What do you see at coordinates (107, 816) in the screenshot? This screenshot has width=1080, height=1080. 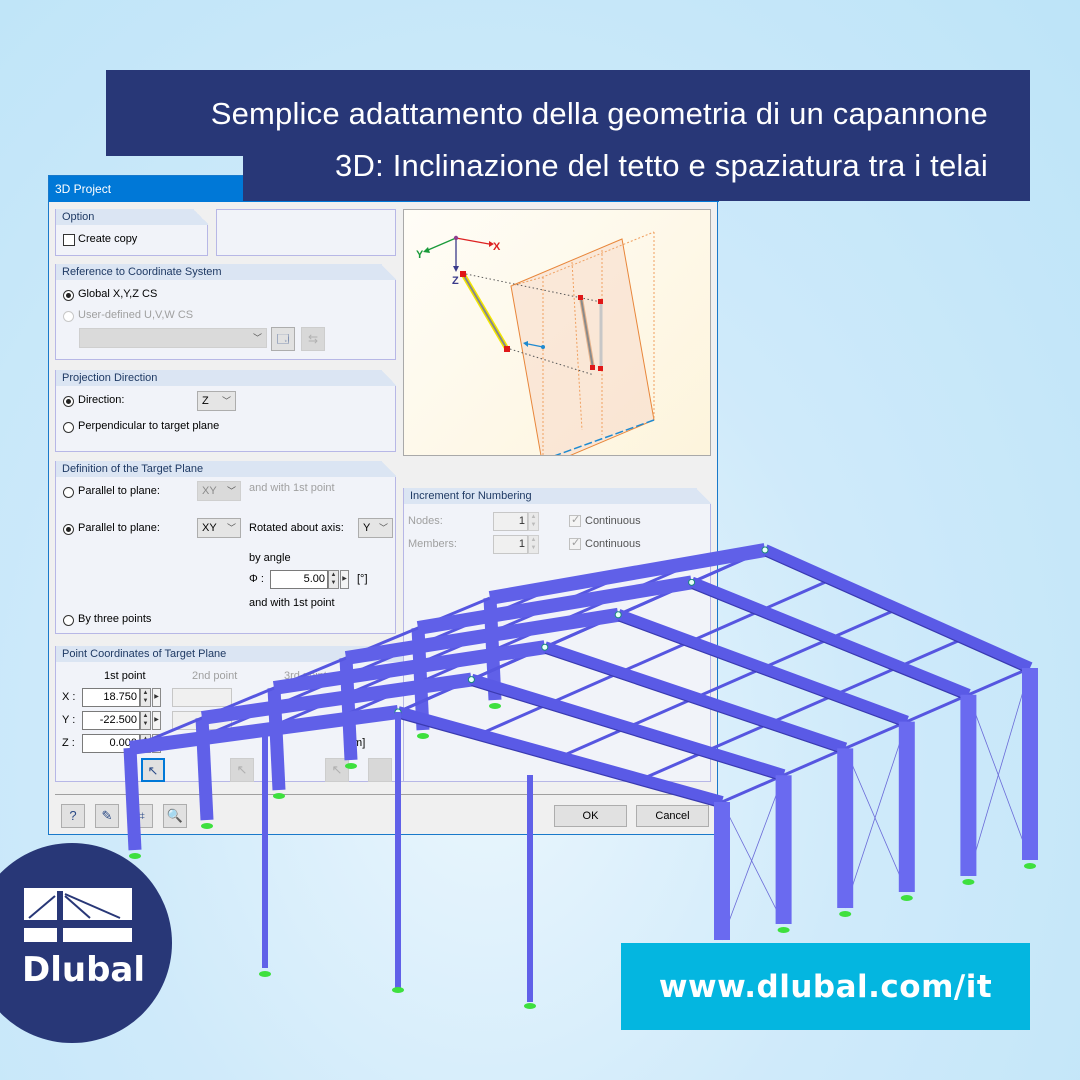 I see `edit-button: ✎` at bounding box center [107, 816].